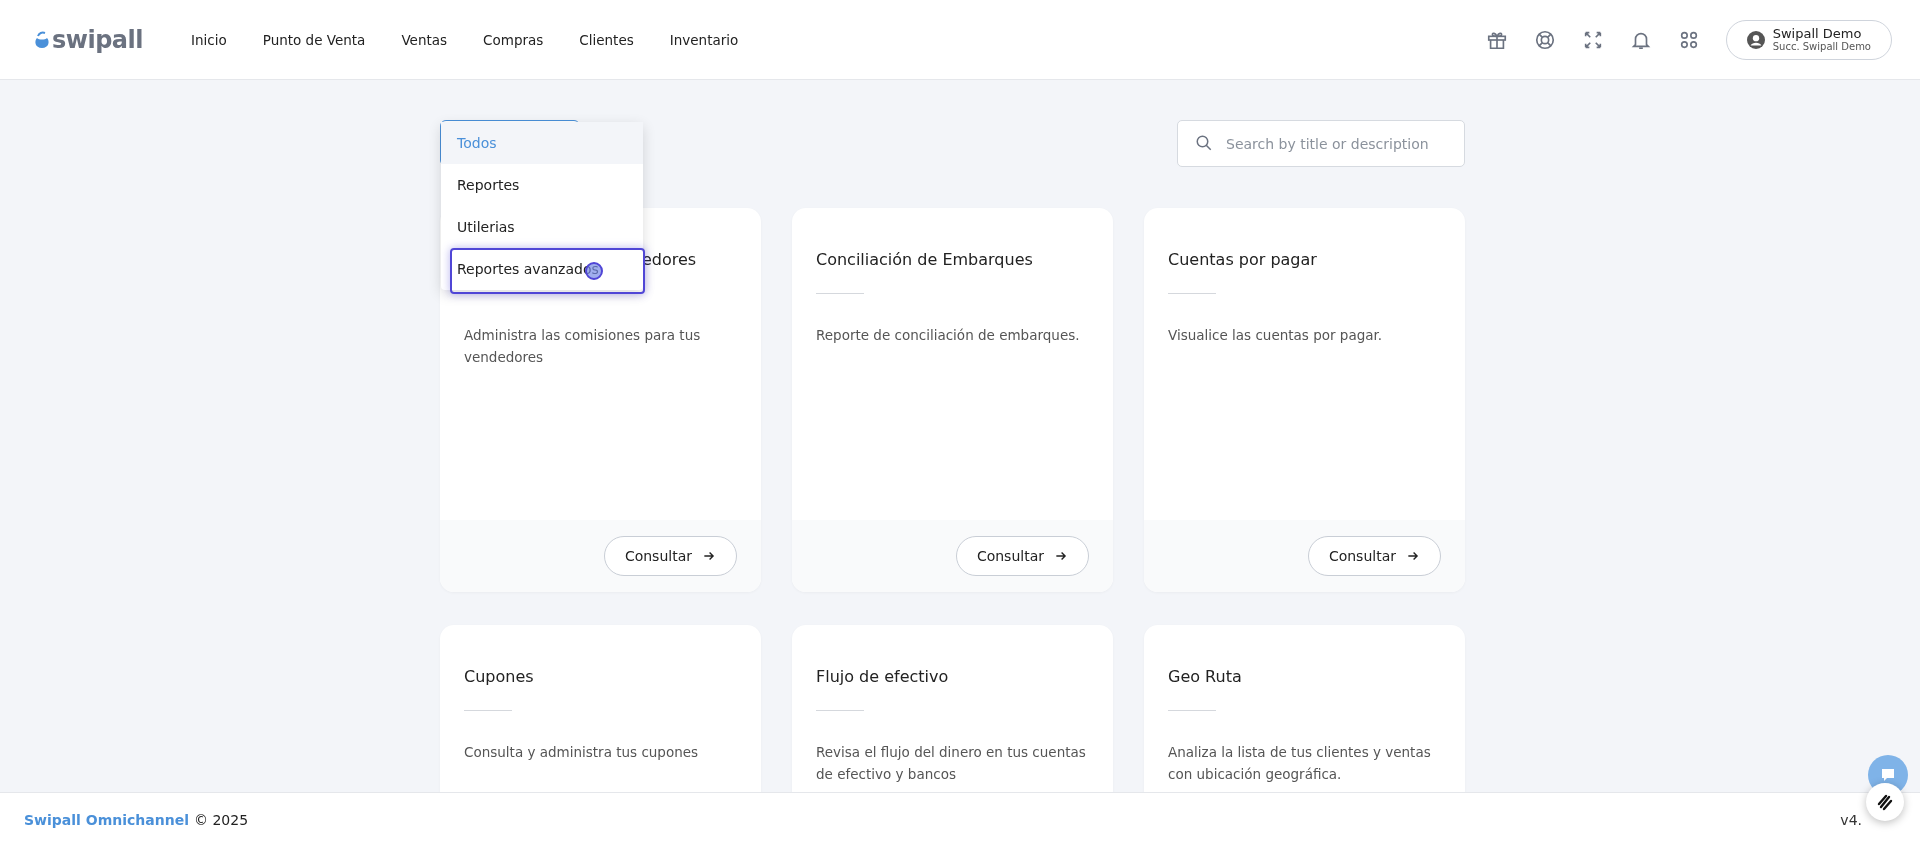 Image resolution: width=1920 pixels, height=847 pixels. I want to click on logo-icon, so click(42, 39).